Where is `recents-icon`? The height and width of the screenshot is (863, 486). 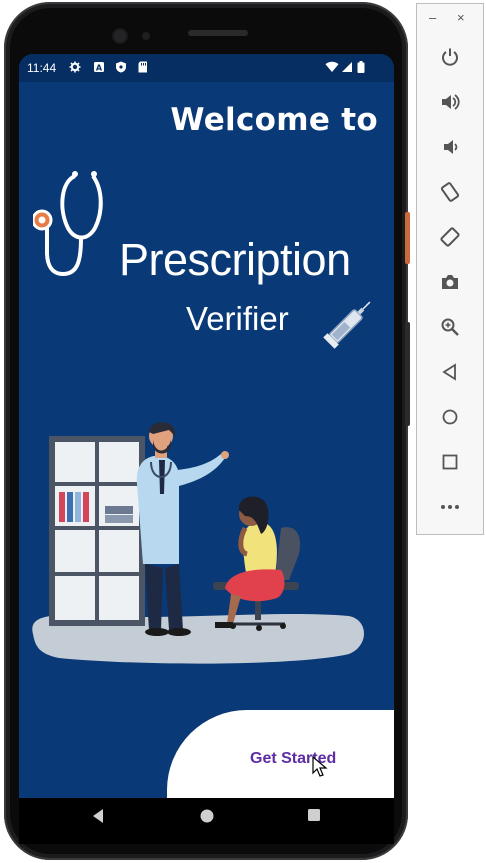 recents-icon is located at coordinates (314, 815).